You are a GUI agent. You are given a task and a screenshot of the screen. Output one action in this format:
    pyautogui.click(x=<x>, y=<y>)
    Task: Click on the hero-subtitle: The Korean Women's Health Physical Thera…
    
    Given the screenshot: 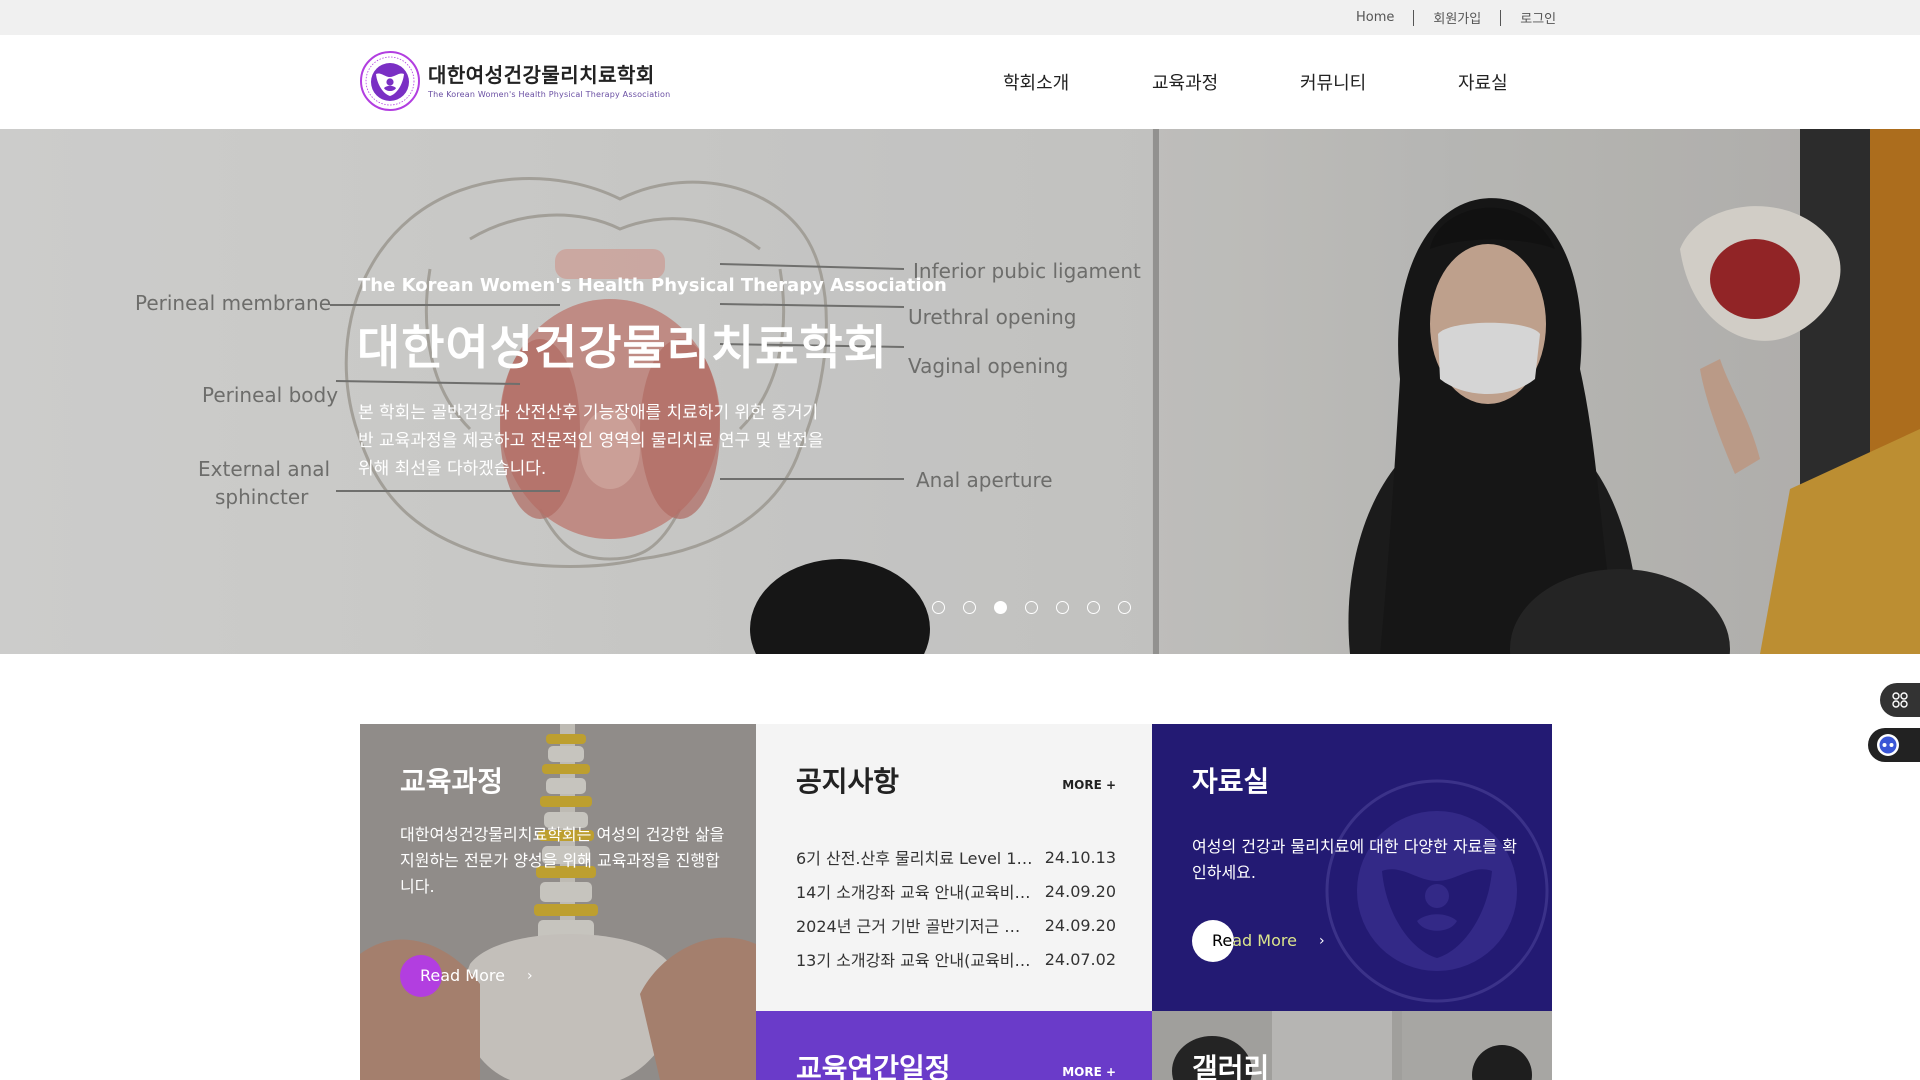 What is the action you would take?
    pyautogui.click(x=652, y=285)
    